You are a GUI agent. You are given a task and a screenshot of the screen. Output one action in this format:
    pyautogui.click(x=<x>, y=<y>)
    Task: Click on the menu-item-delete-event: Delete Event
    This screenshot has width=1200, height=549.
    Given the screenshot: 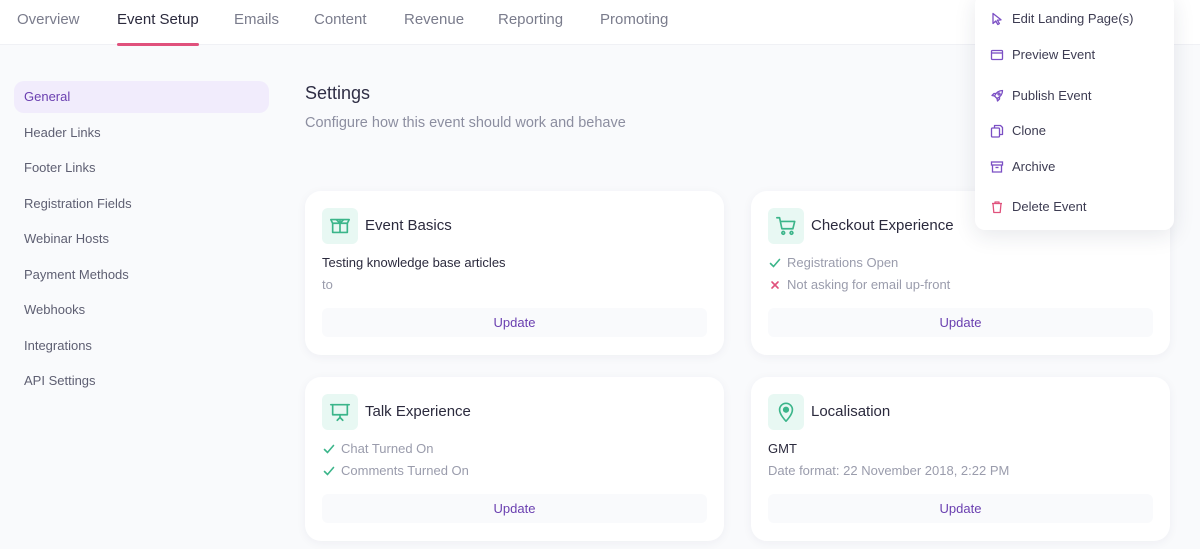 What is the action you would take?
    pyautogui.click(x=1038, y=206)
    